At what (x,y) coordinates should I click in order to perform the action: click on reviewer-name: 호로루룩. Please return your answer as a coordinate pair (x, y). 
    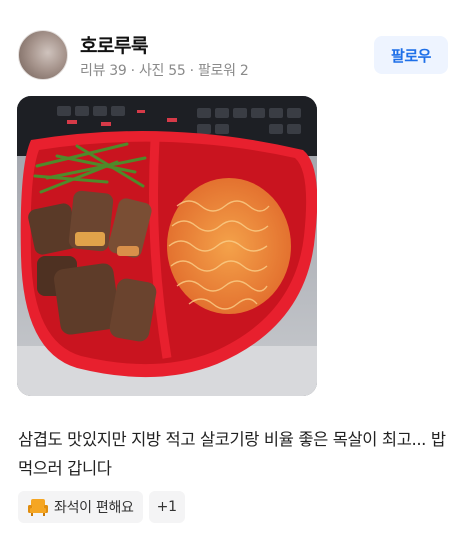
    Looking at the image, I should click on (114, 44).